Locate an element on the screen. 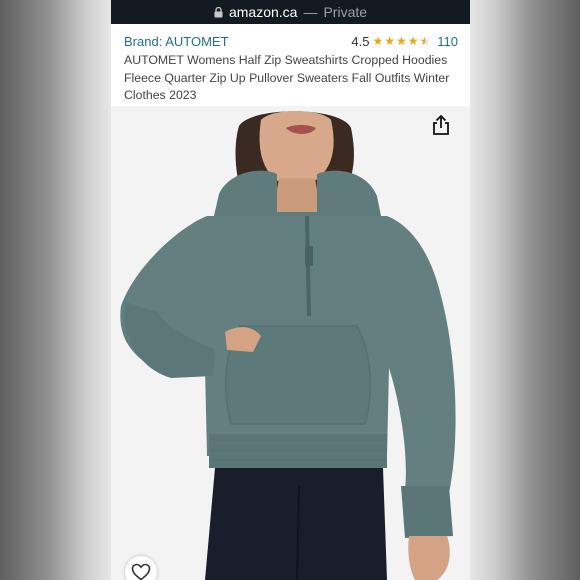  star-half-icon: ★ is located at coordinates (425, 41).